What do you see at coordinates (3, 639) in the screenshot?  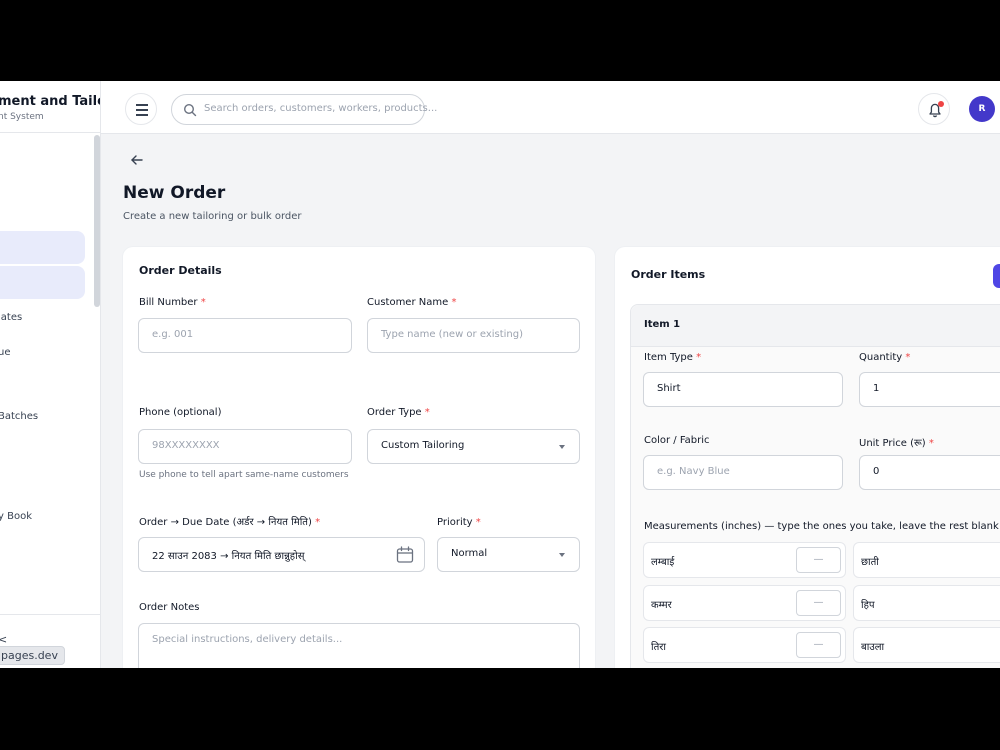 I see `collapse-icon: <` at bounding box center [3, 639].